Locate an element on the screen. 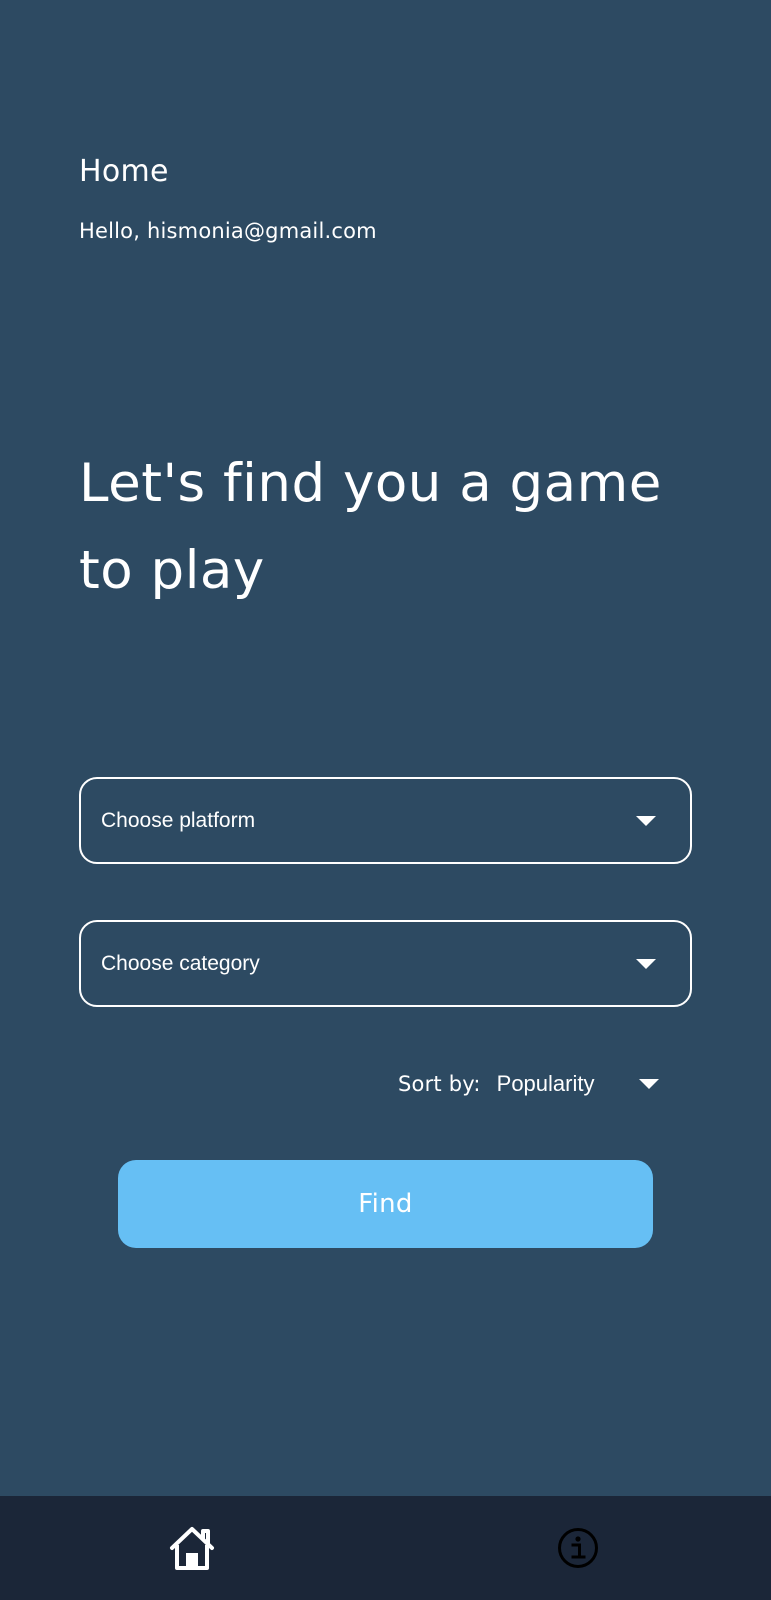  bottom-navigation is located at coordinates (385, 1548).